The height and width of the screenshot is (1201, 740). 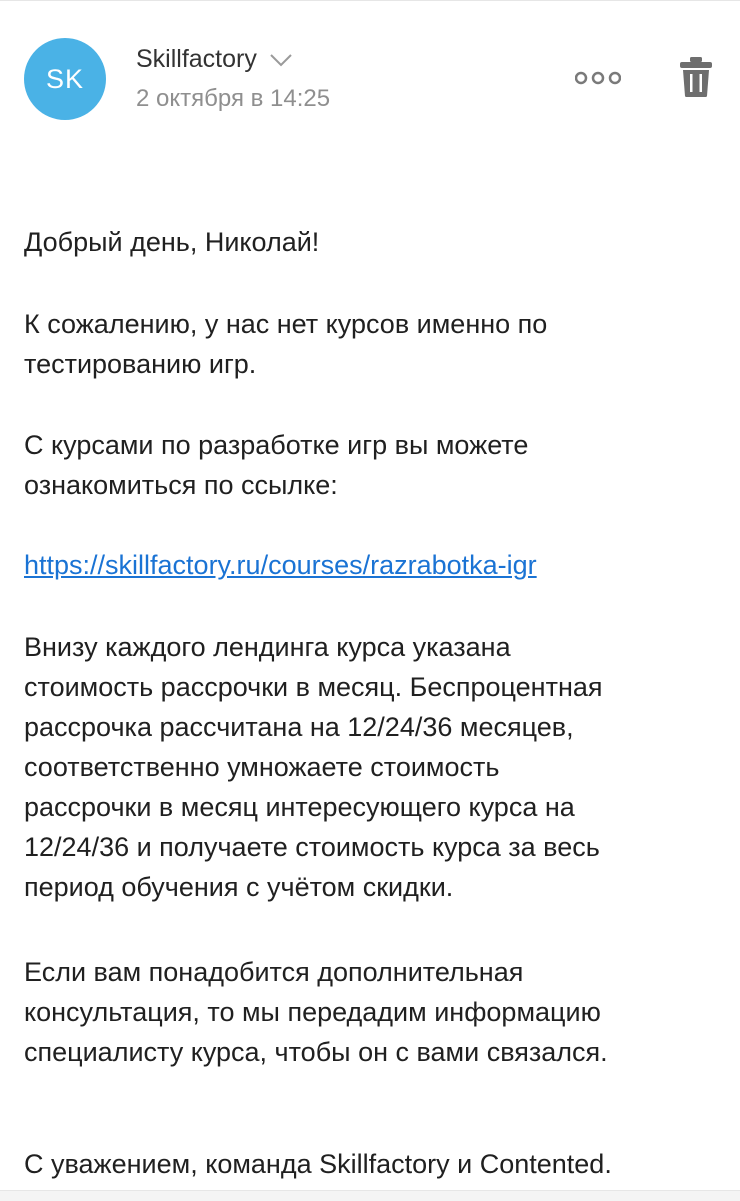 I want to click on email-header: SK Skillfactory 2 октября в 14:25, so click(x=370, y=75).